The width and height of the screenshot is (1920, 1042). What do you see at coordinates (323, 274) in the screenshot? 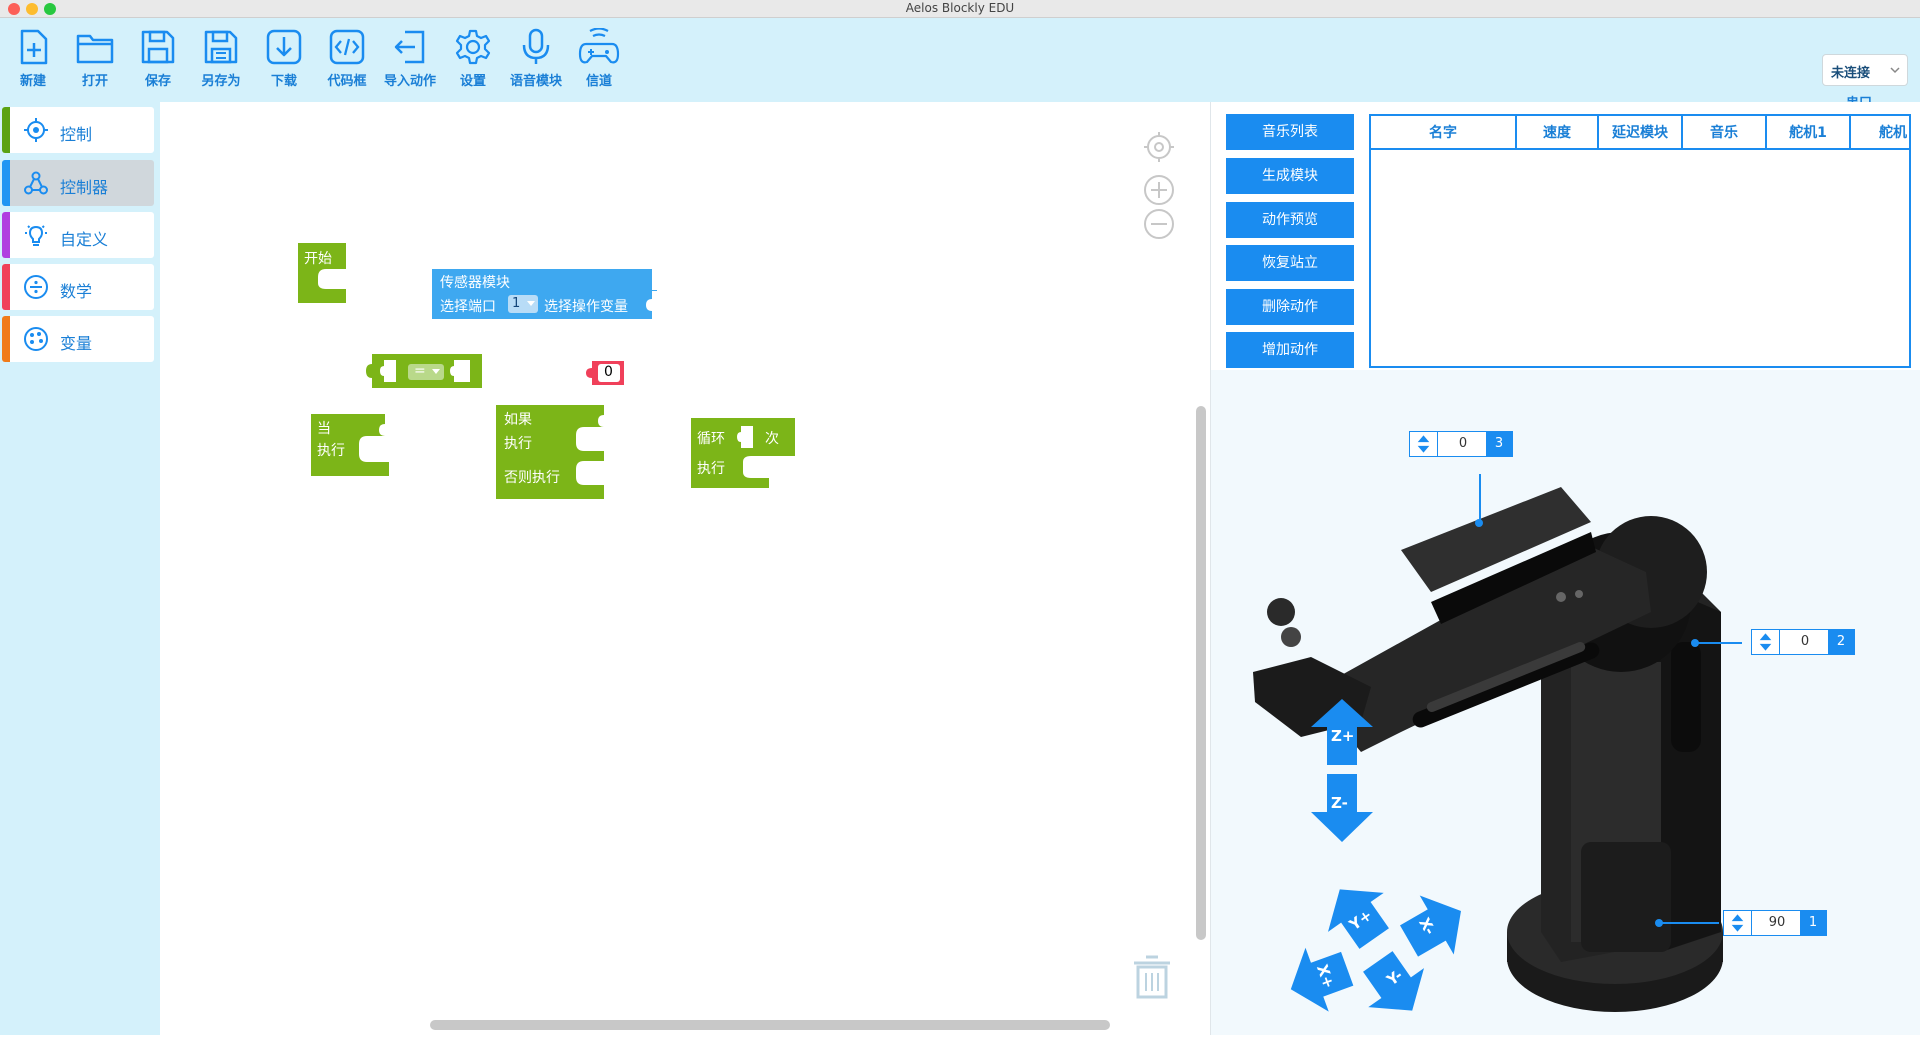
I see `start-block: 开始` at bounding box center [323, 274].